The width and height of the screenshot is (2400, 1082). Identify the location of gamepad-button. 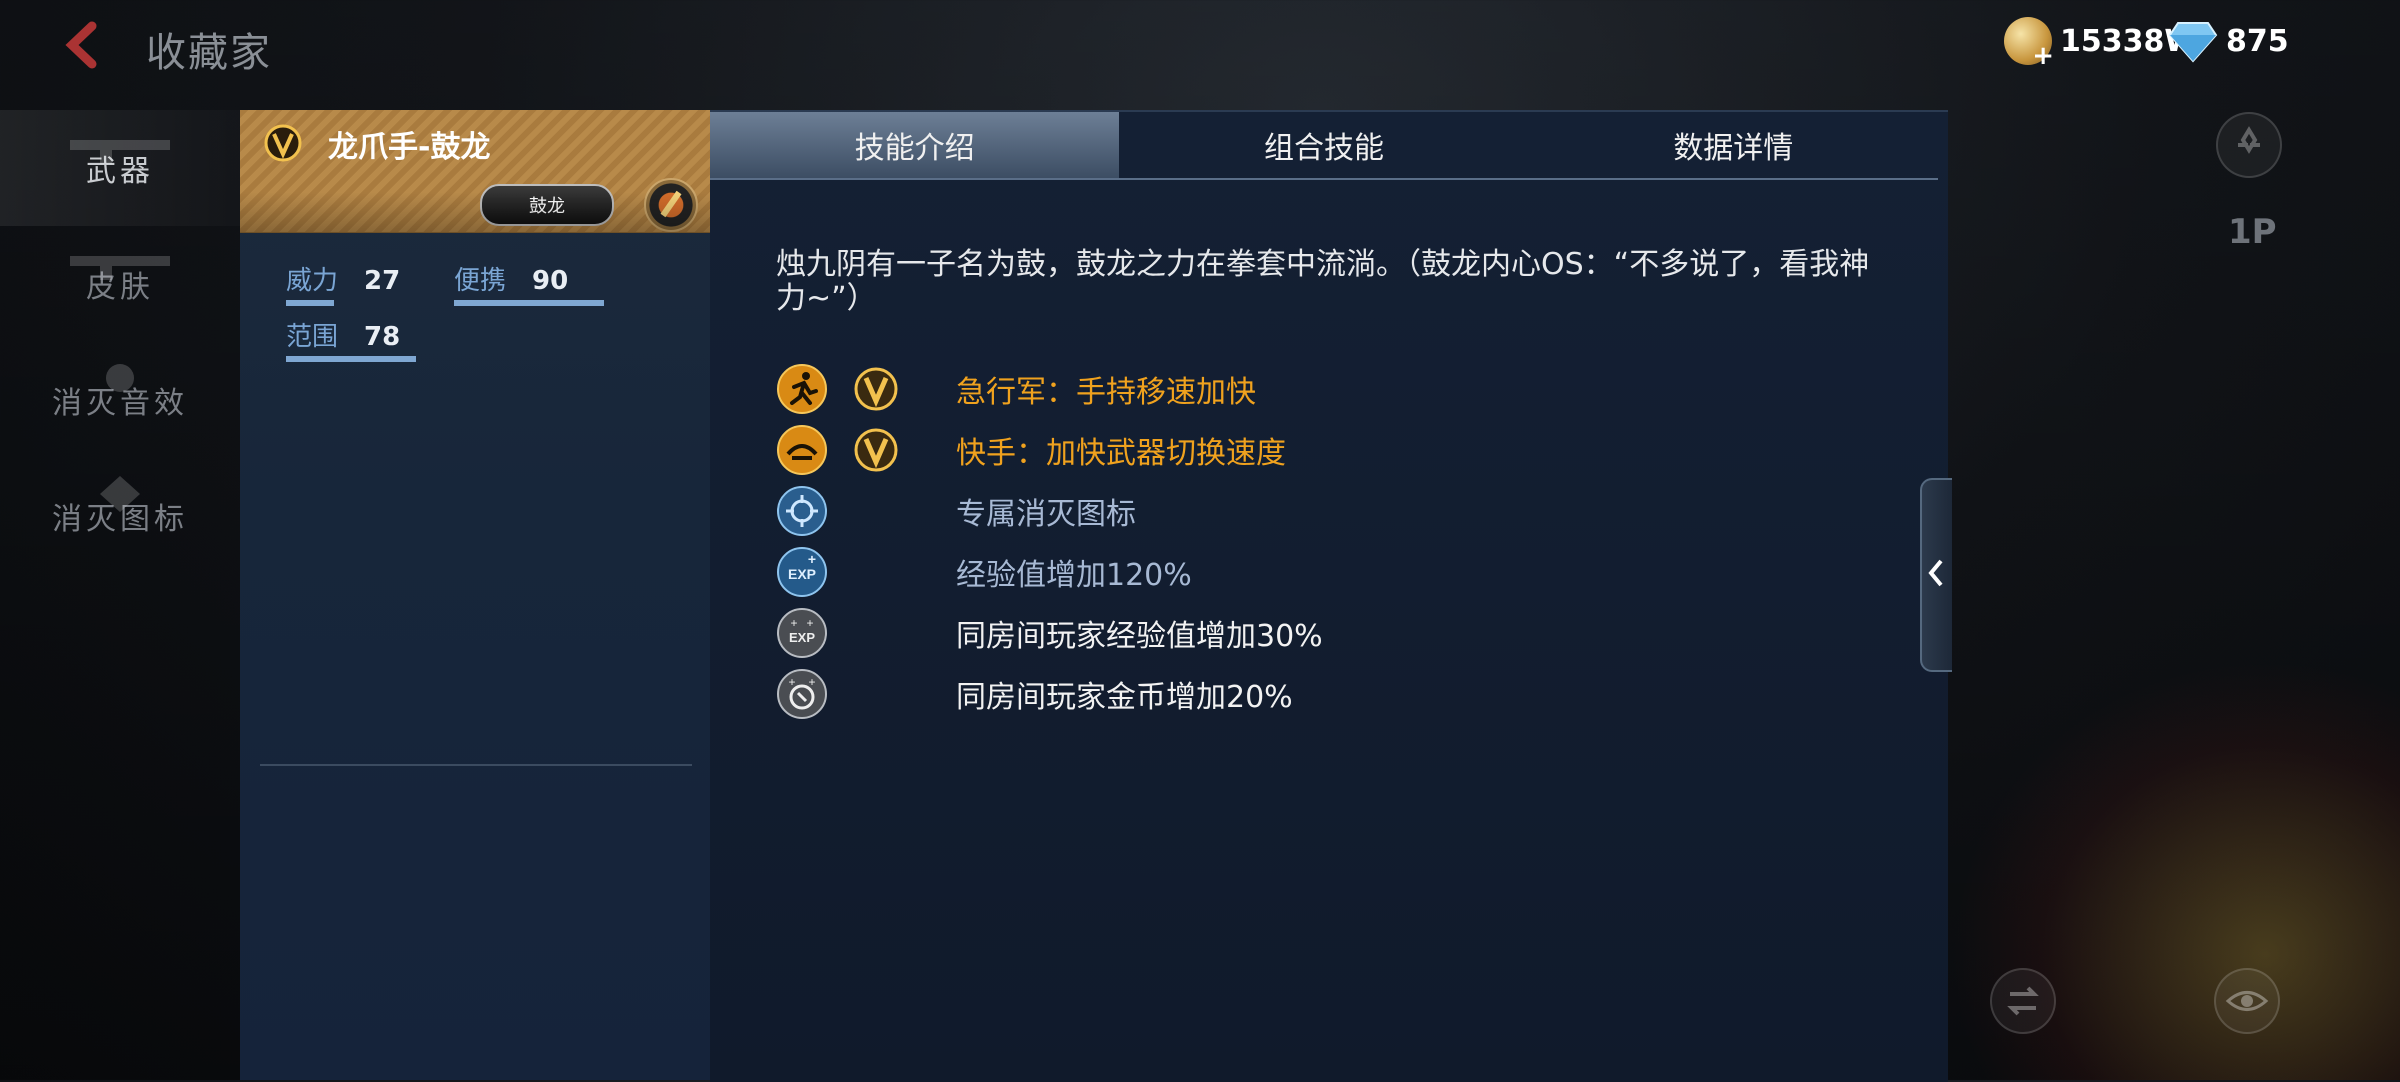
(2249, 145).